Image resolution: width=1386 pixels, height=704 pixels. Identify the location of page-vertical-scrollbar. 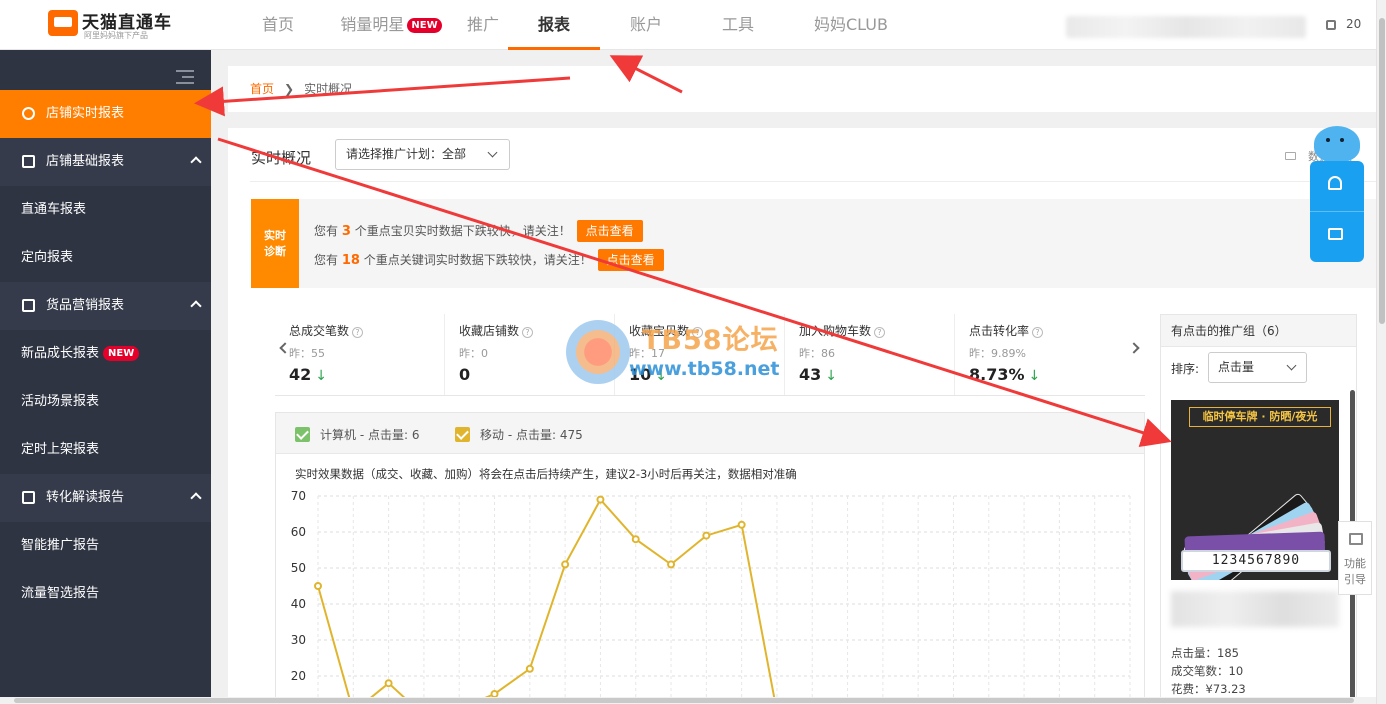
(1381, 352).